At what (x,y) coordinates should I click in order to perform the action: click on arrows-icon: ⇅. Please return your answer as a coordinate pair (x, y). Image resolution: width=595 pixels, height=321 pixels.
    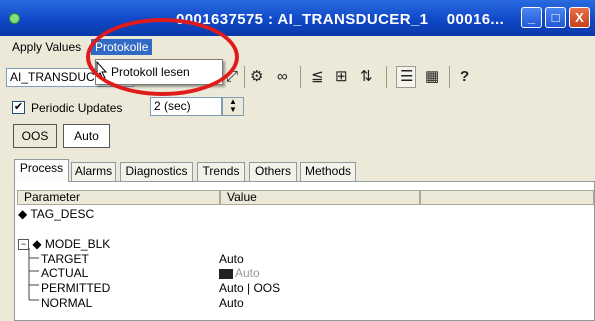
    Looking at the image, I should click on (366, 77).